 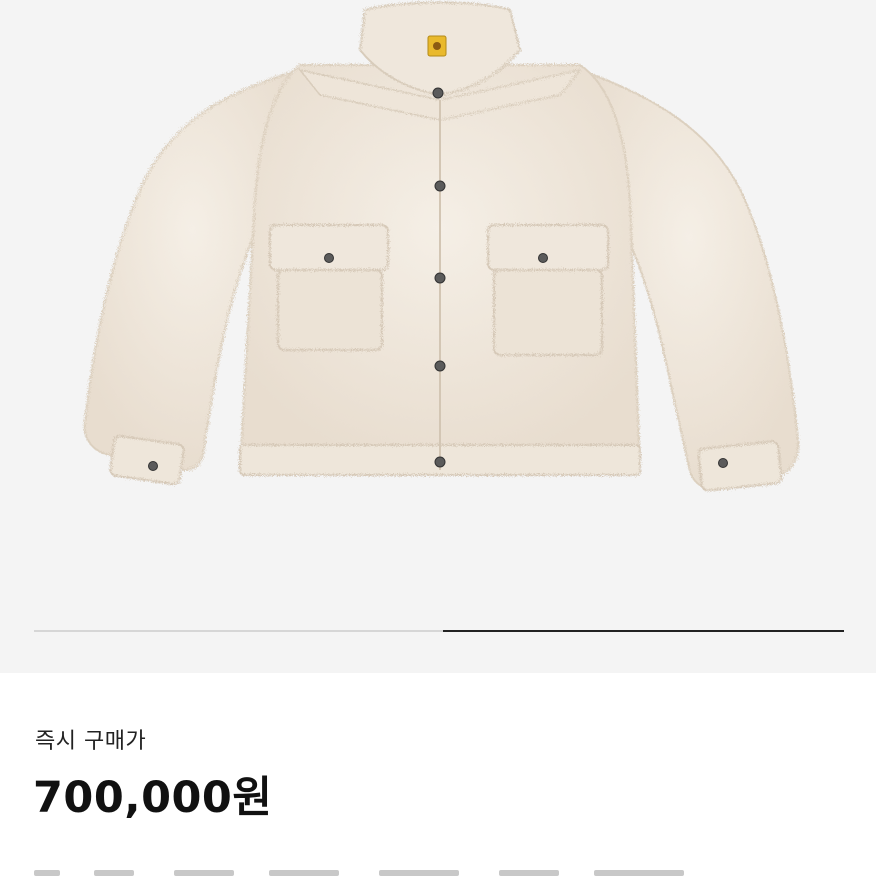 What do you see at coordinates (153, 798) in the screenshot?
I see `instant-price-value: 700,000원` at bounding box center [153, 798].